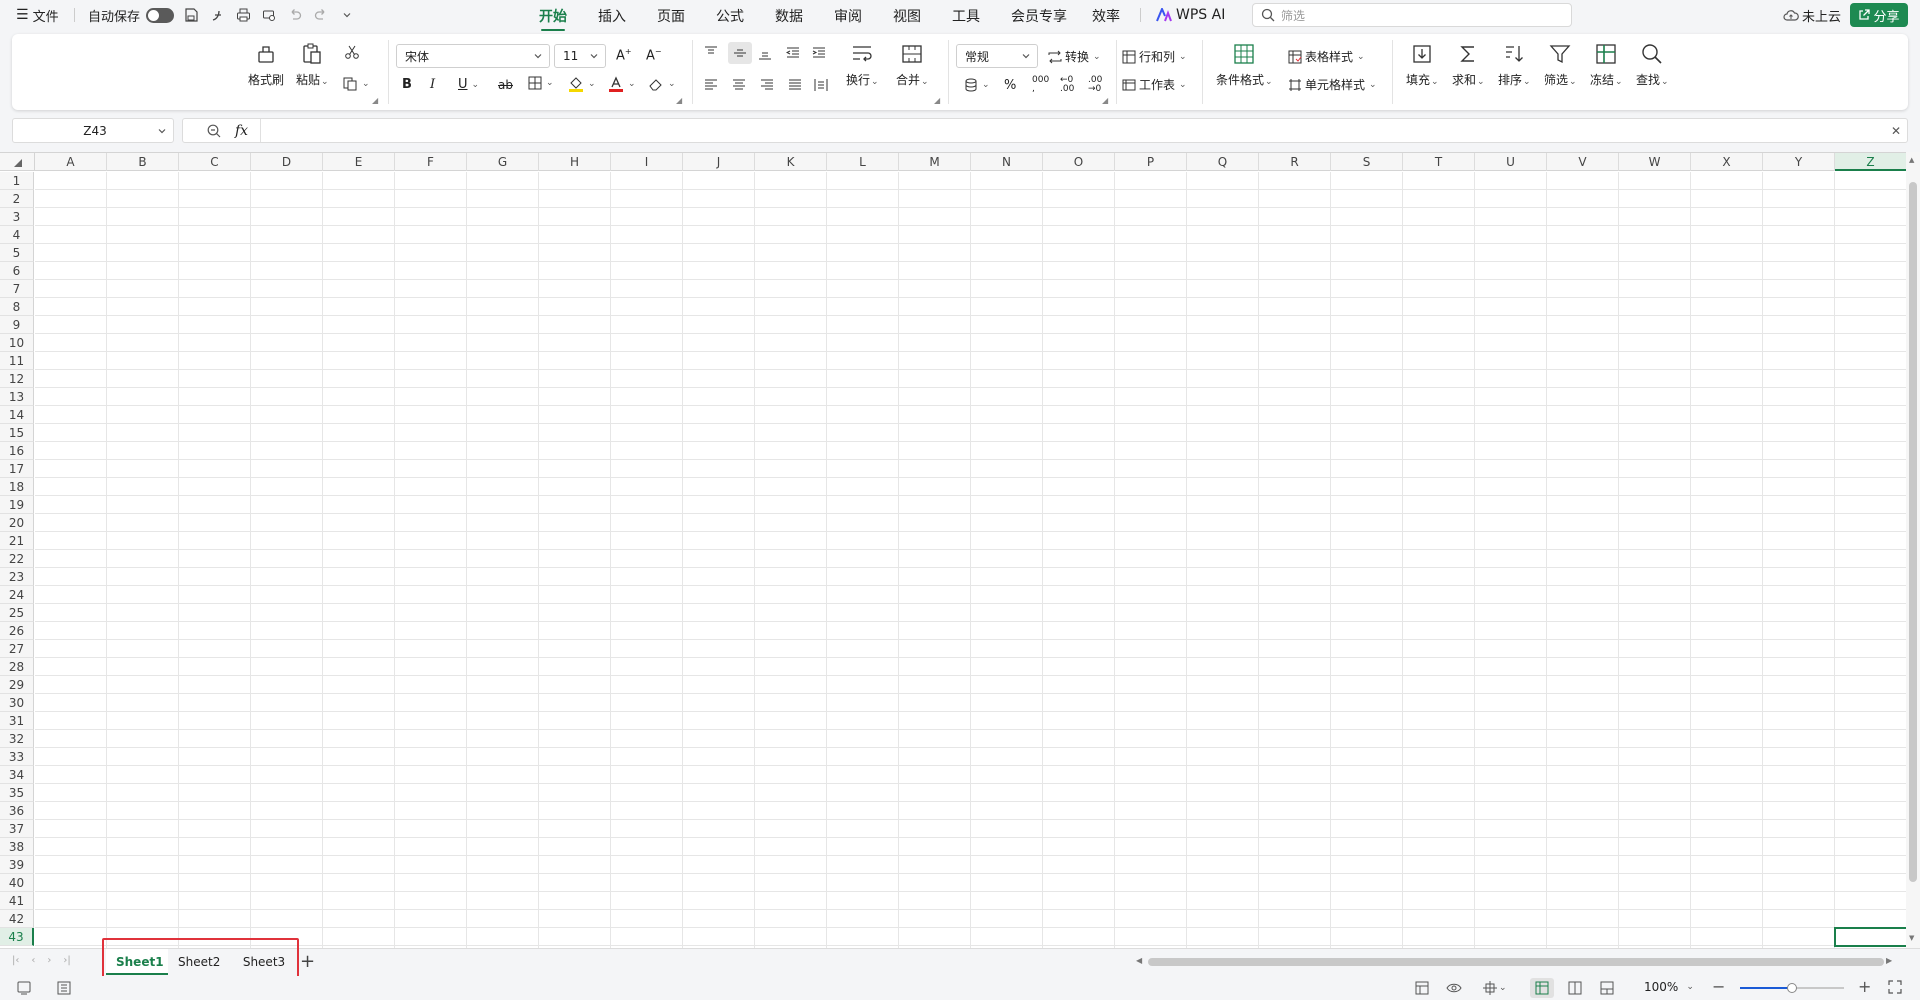 This screenshot has height=1000, width=1920. Describe the element at coordinates (1422, 988) in the screenshot. I see `reading-mode-icon` at that location.